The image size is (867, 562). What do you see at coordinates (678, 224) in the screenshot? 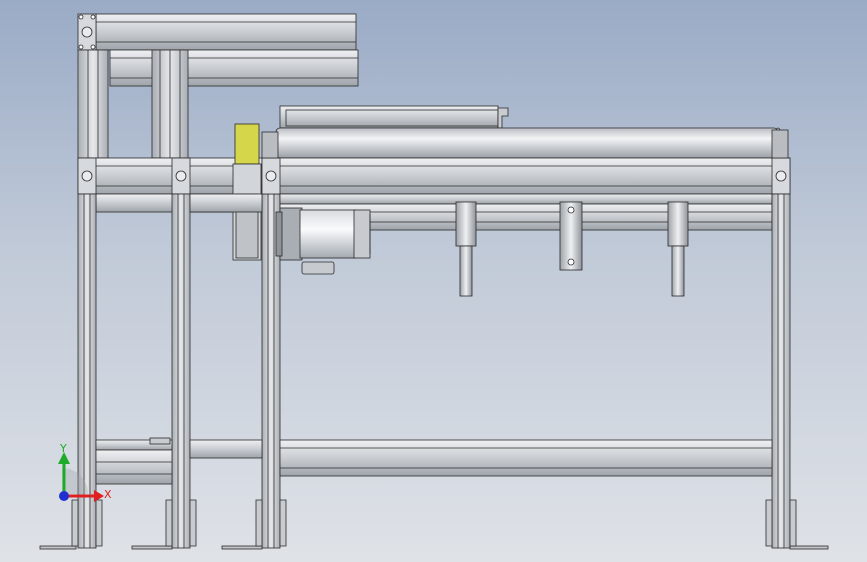
I see `cylinder-right-body` at bounding box center [678, 224].